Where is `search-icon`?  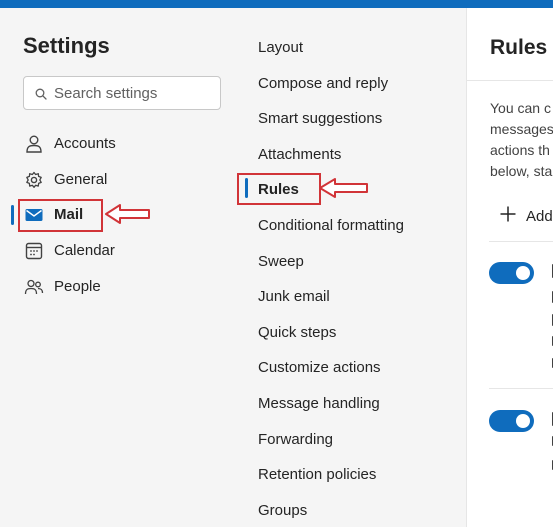 search-icon is located at coordinates (41, 94).